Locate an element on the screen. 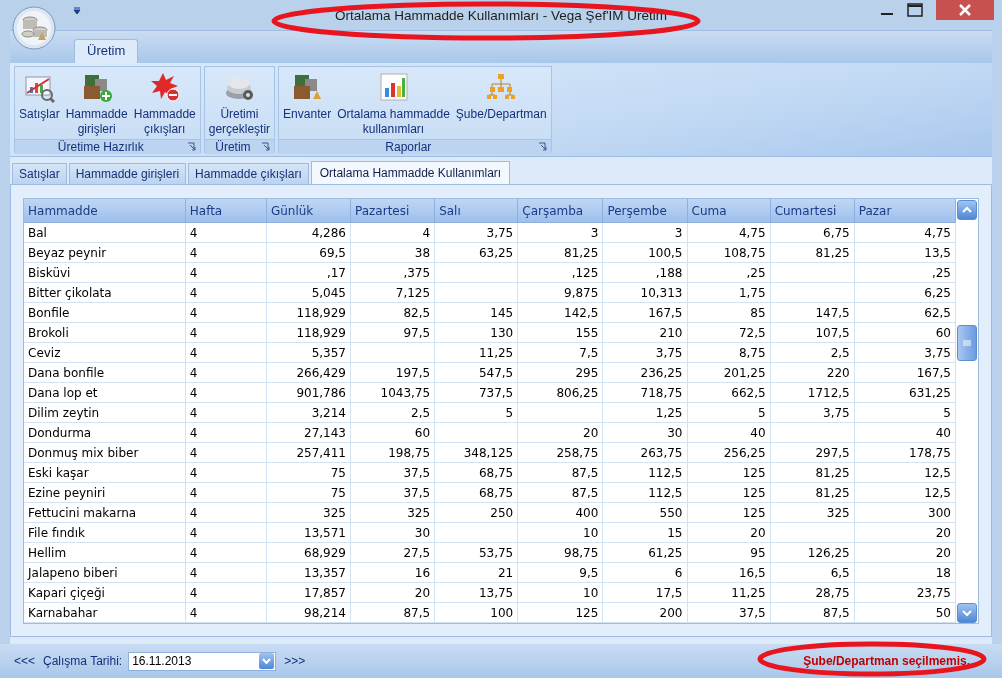 This screenshot has width=1002, height=678. scroll-down-button is located at coordinates (967, 613).